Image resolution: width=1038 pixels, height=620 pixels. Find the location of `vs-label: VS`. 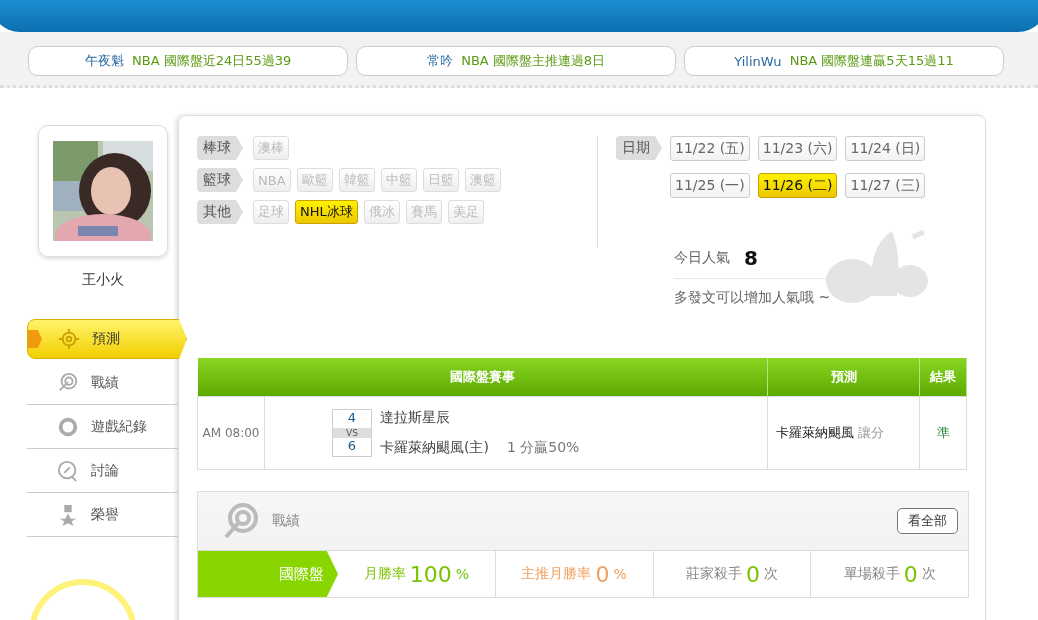

vs-label: VS is located at coordinates (352, 433).